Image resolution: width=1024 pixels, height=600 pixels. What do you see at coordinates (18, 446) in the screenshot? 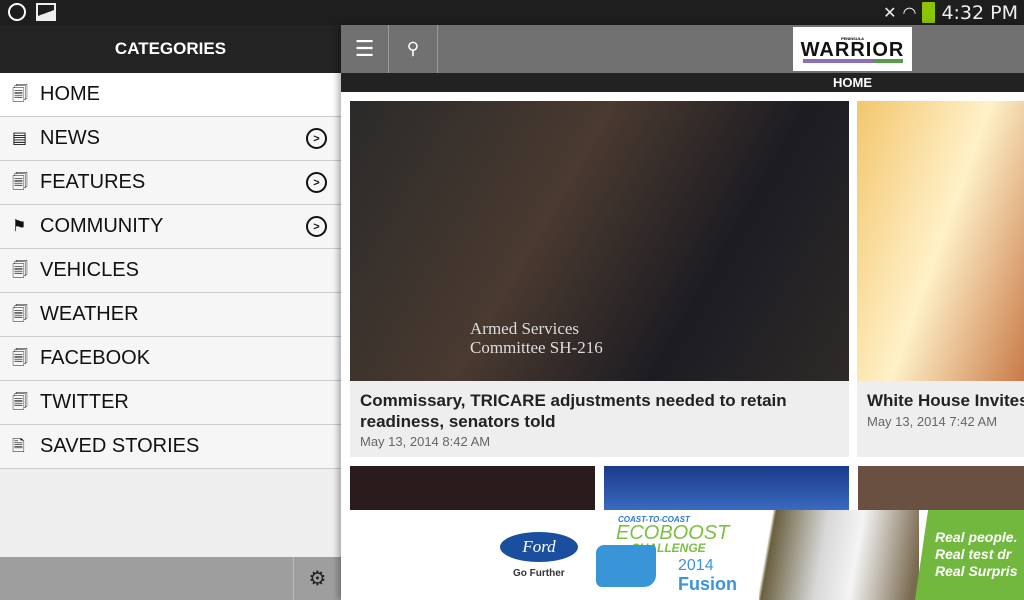
I see `document-icon: 🗎` at bounding box center [18, 446].